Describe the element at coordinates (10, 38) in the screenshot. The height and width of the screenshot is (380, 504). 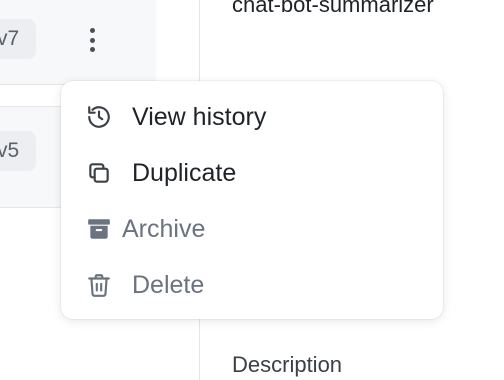
I see `version-label: v7` at that location.